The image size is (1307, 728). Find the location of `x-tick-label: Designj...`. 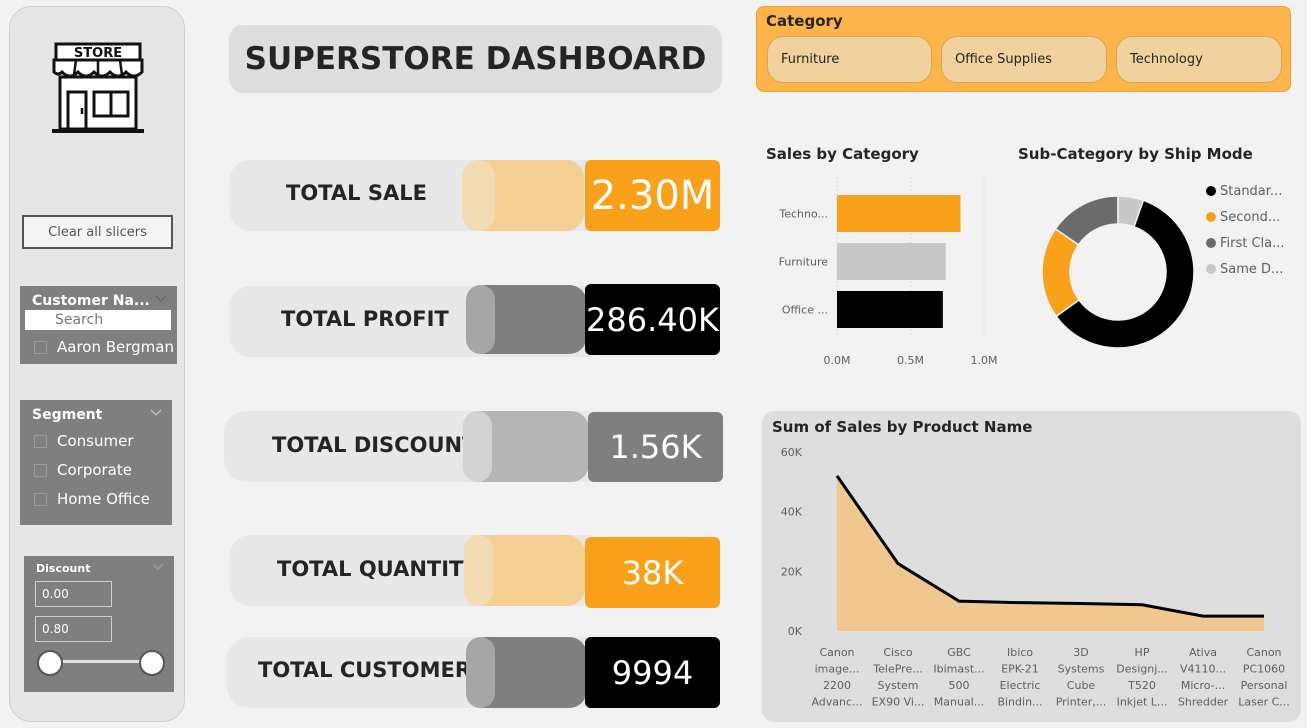

x-tick-label: Designj... is located at coordinates (1142, 669).